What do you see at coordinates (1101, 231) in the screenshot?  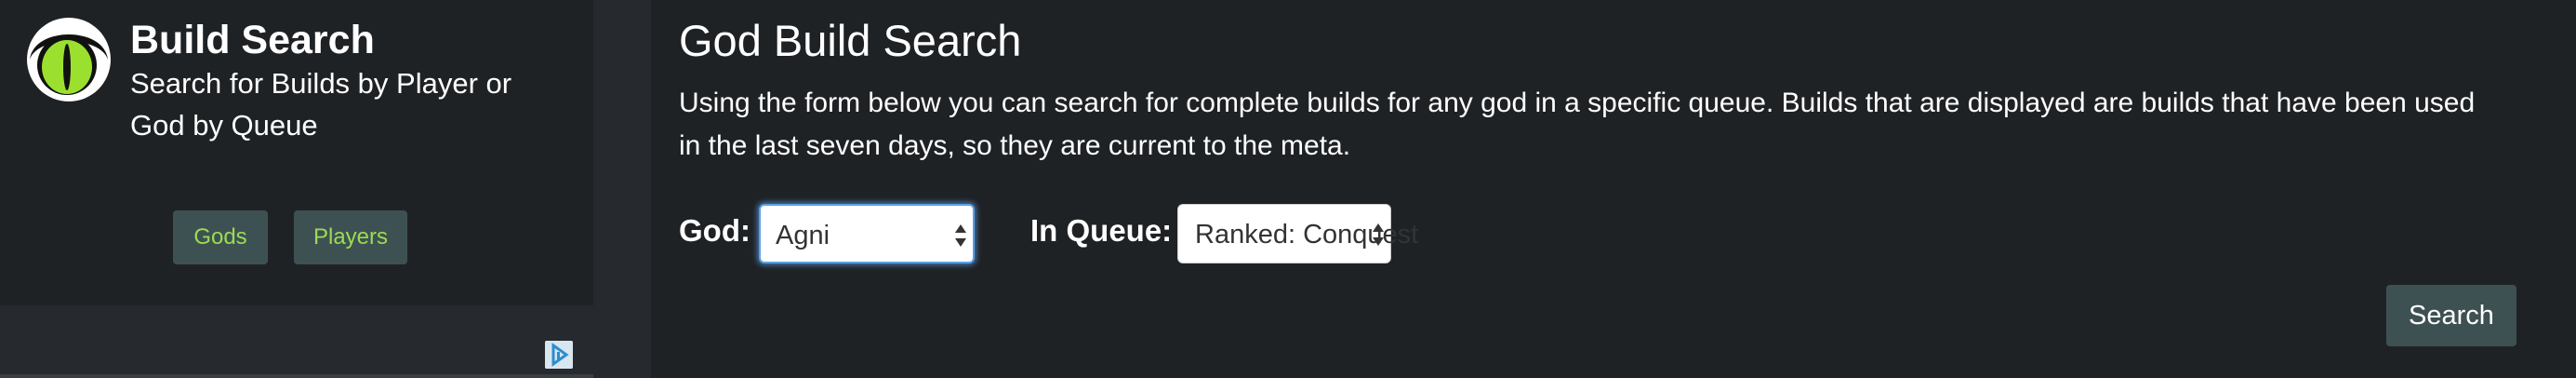 I see `queue-label: In Queue:` at bounding box center [1101, 231].